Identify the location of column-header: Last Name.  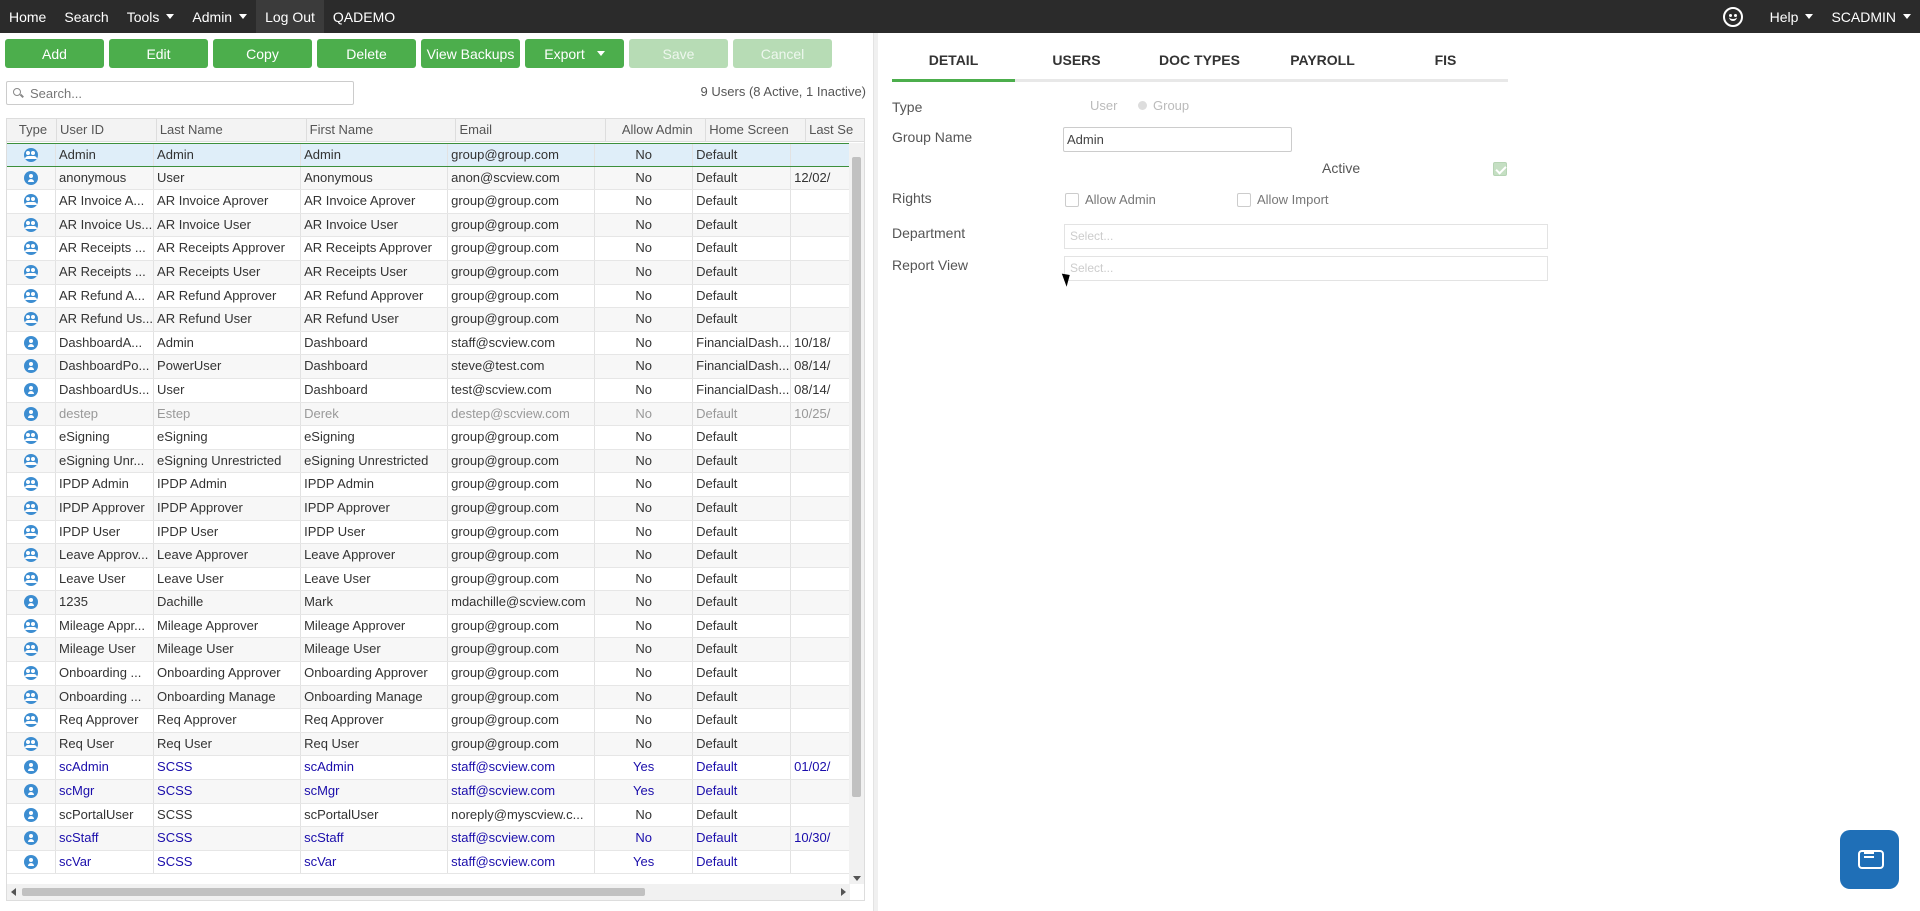
(232, 130).